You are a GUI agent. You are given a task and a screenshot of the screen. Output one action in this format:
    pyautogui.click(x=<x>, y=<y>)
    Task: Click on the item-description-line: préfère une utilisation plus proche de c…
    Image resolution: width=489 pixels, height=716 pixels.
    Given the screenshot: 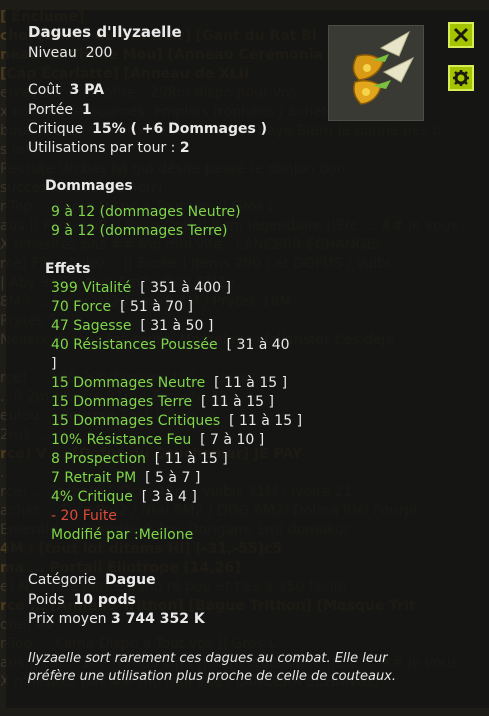 What is the action you would take?
    pyautogui.click(x=212, y=676)
    